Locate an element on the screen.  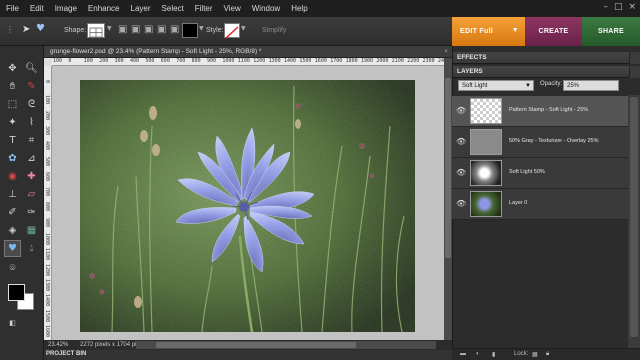
move-tool-icon: ✥ is located at coordinates (12, 68).